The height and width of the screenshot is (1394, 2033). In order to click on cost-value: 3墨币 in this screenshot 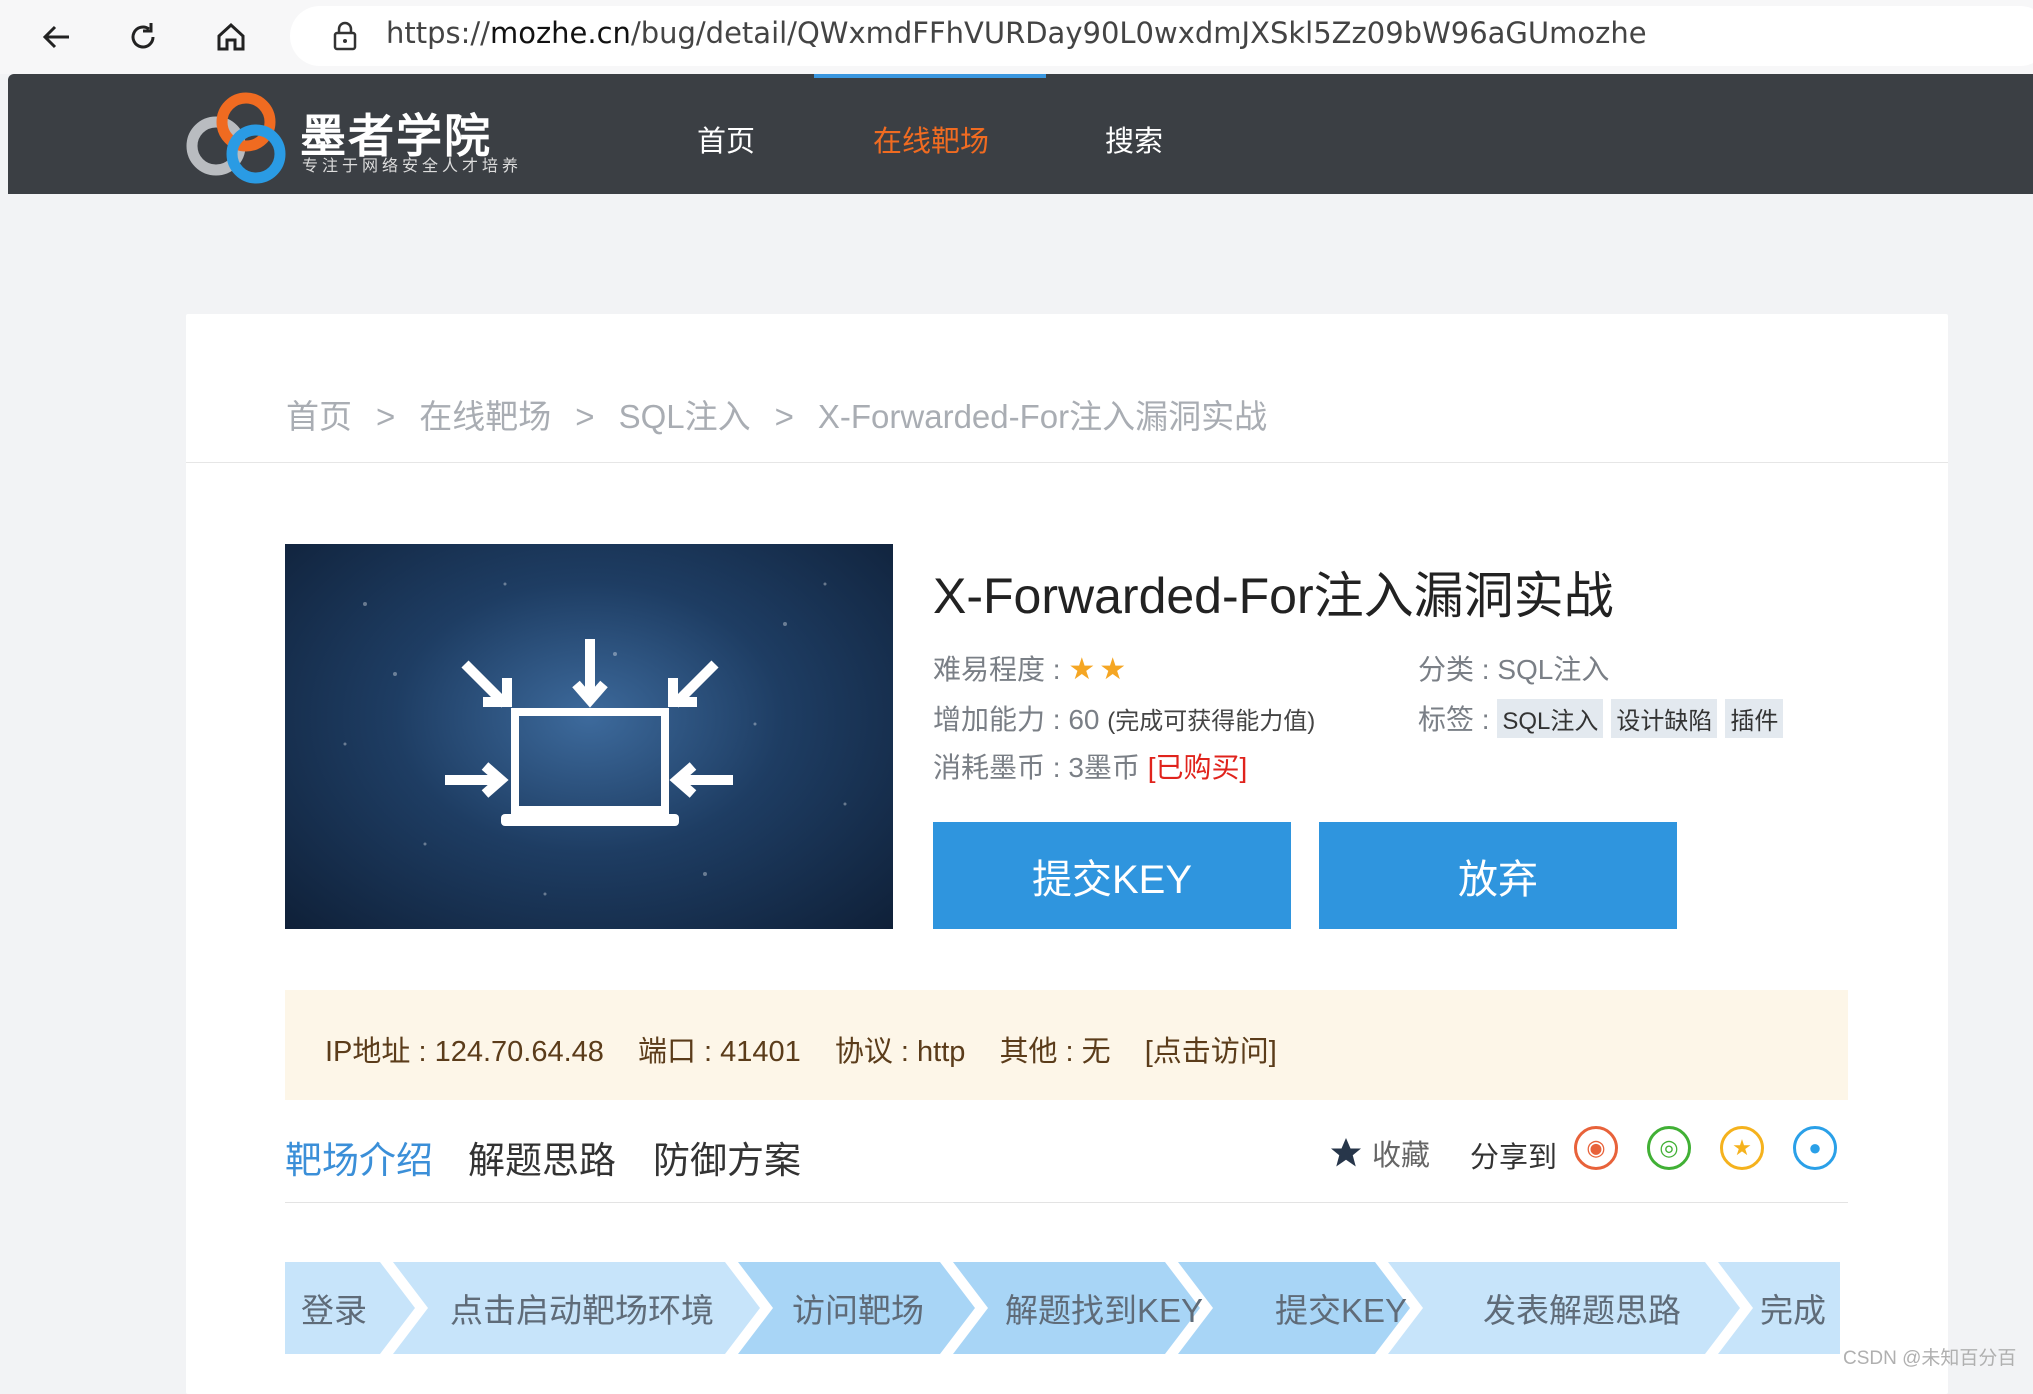, I will do `click(1104, 767)`.